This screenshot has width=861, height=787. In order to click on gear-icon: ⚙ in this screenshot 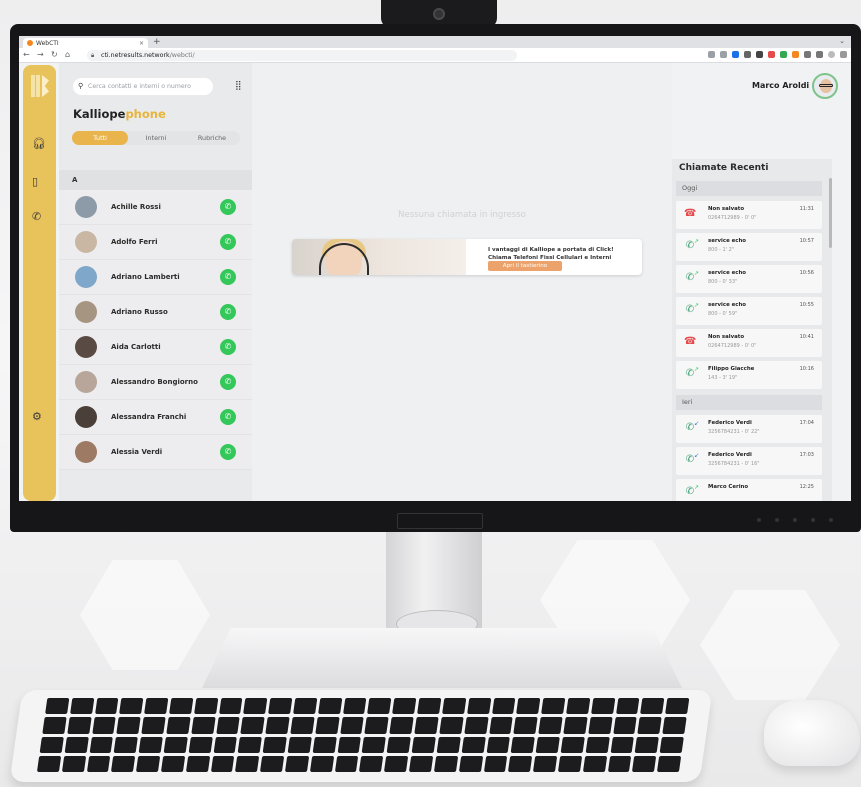, I will do `click(37, 416)`.